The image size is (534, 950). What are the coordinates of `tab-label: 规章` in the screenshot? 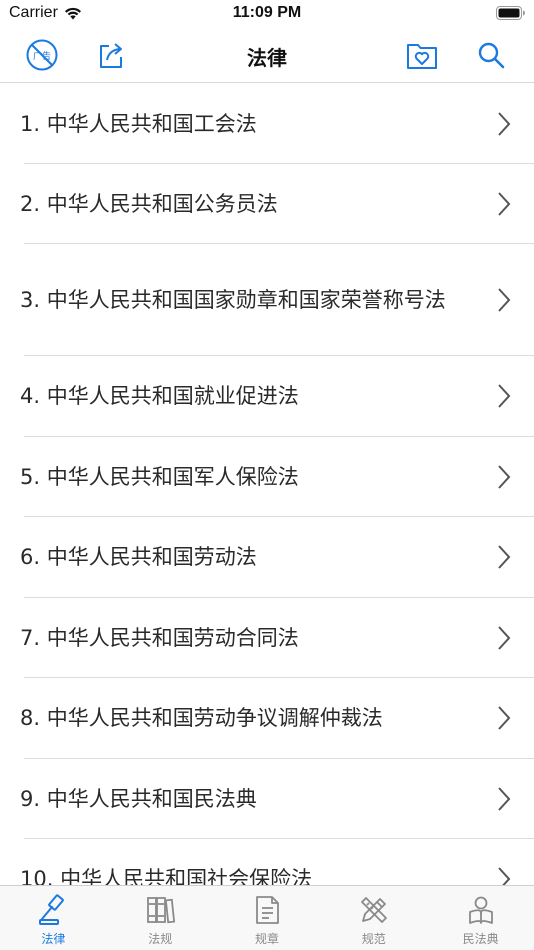 It's located at (266, 939).